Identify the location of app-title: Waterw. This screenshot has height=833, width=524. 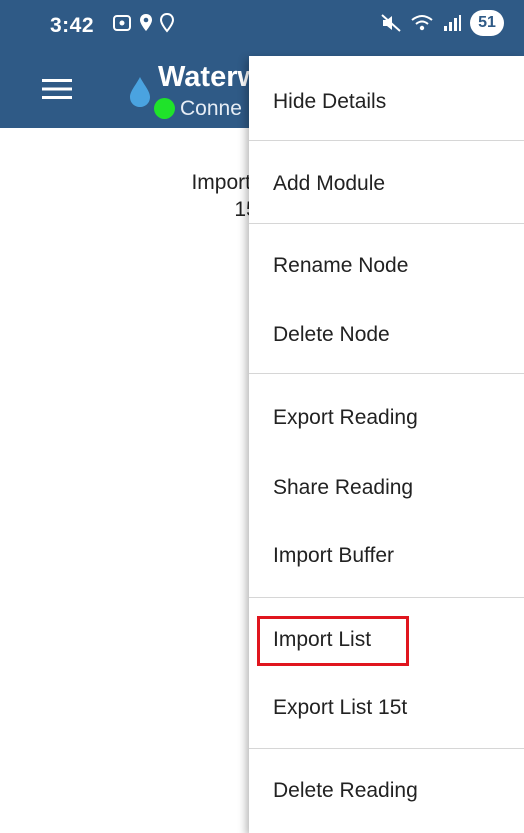
(209, 77).